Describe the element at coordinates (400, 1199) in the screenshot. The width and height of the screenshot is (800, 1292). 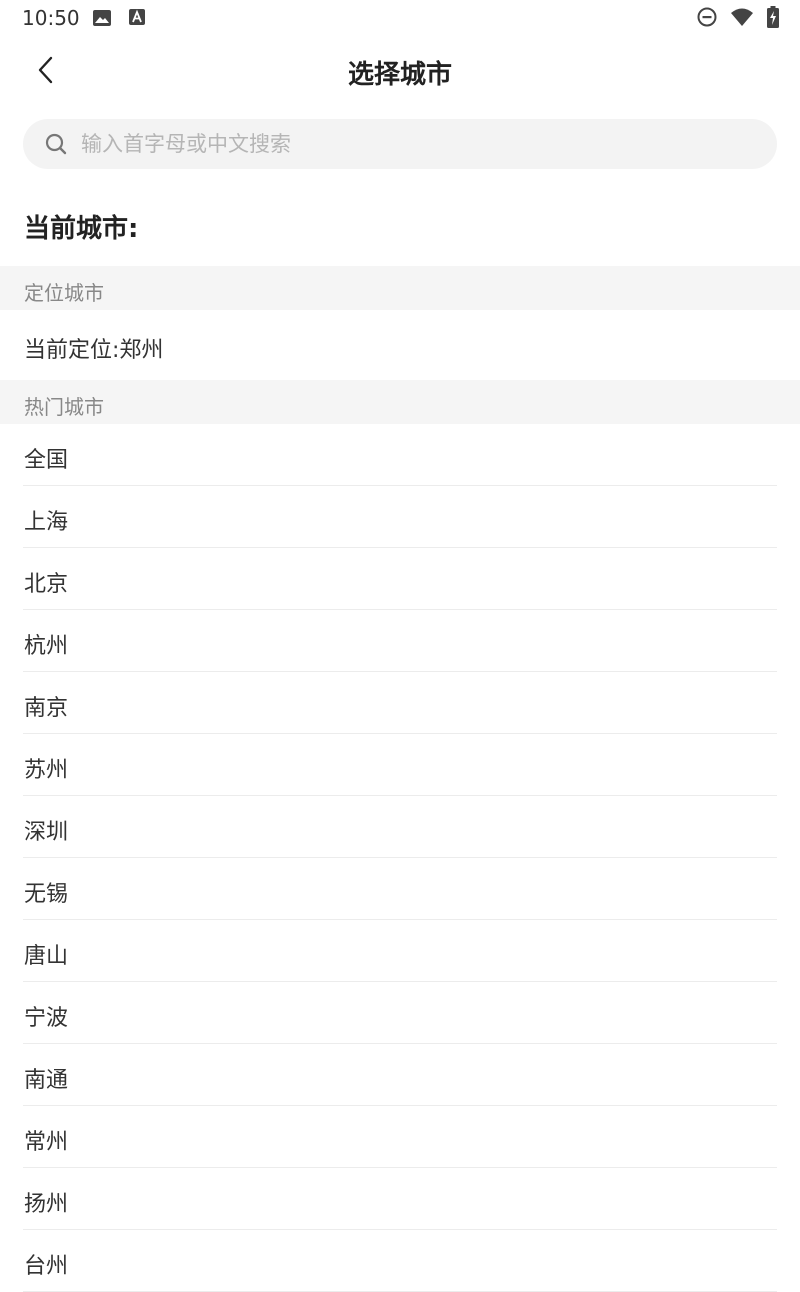
I see `city-row-yangzhou: 扬州` at that location.